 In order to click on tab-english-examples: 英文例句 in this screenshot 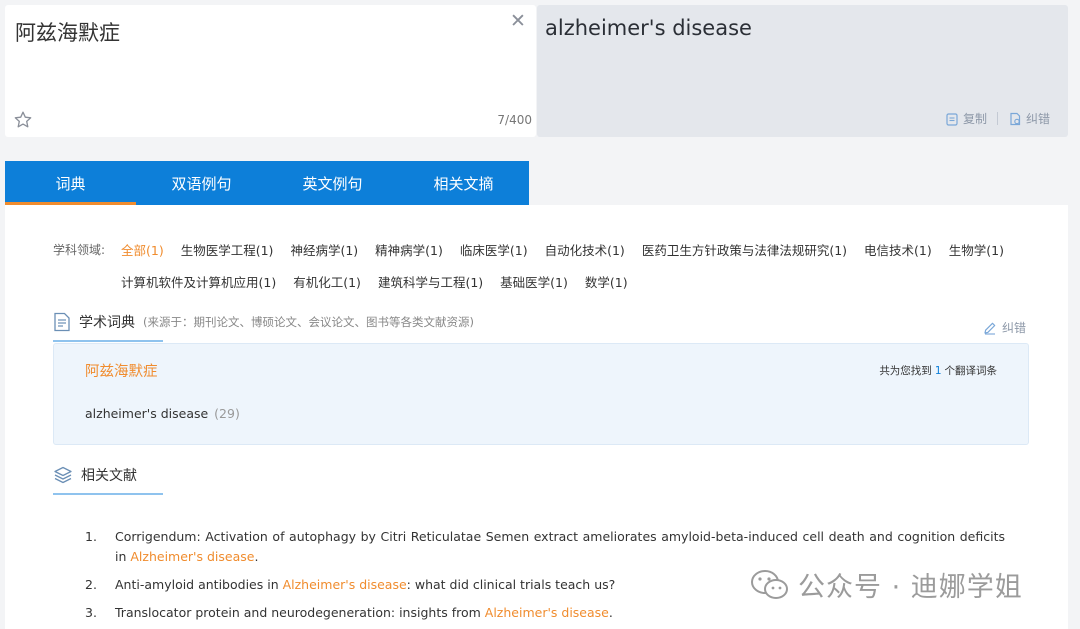, I will do `click(332, 183)`.